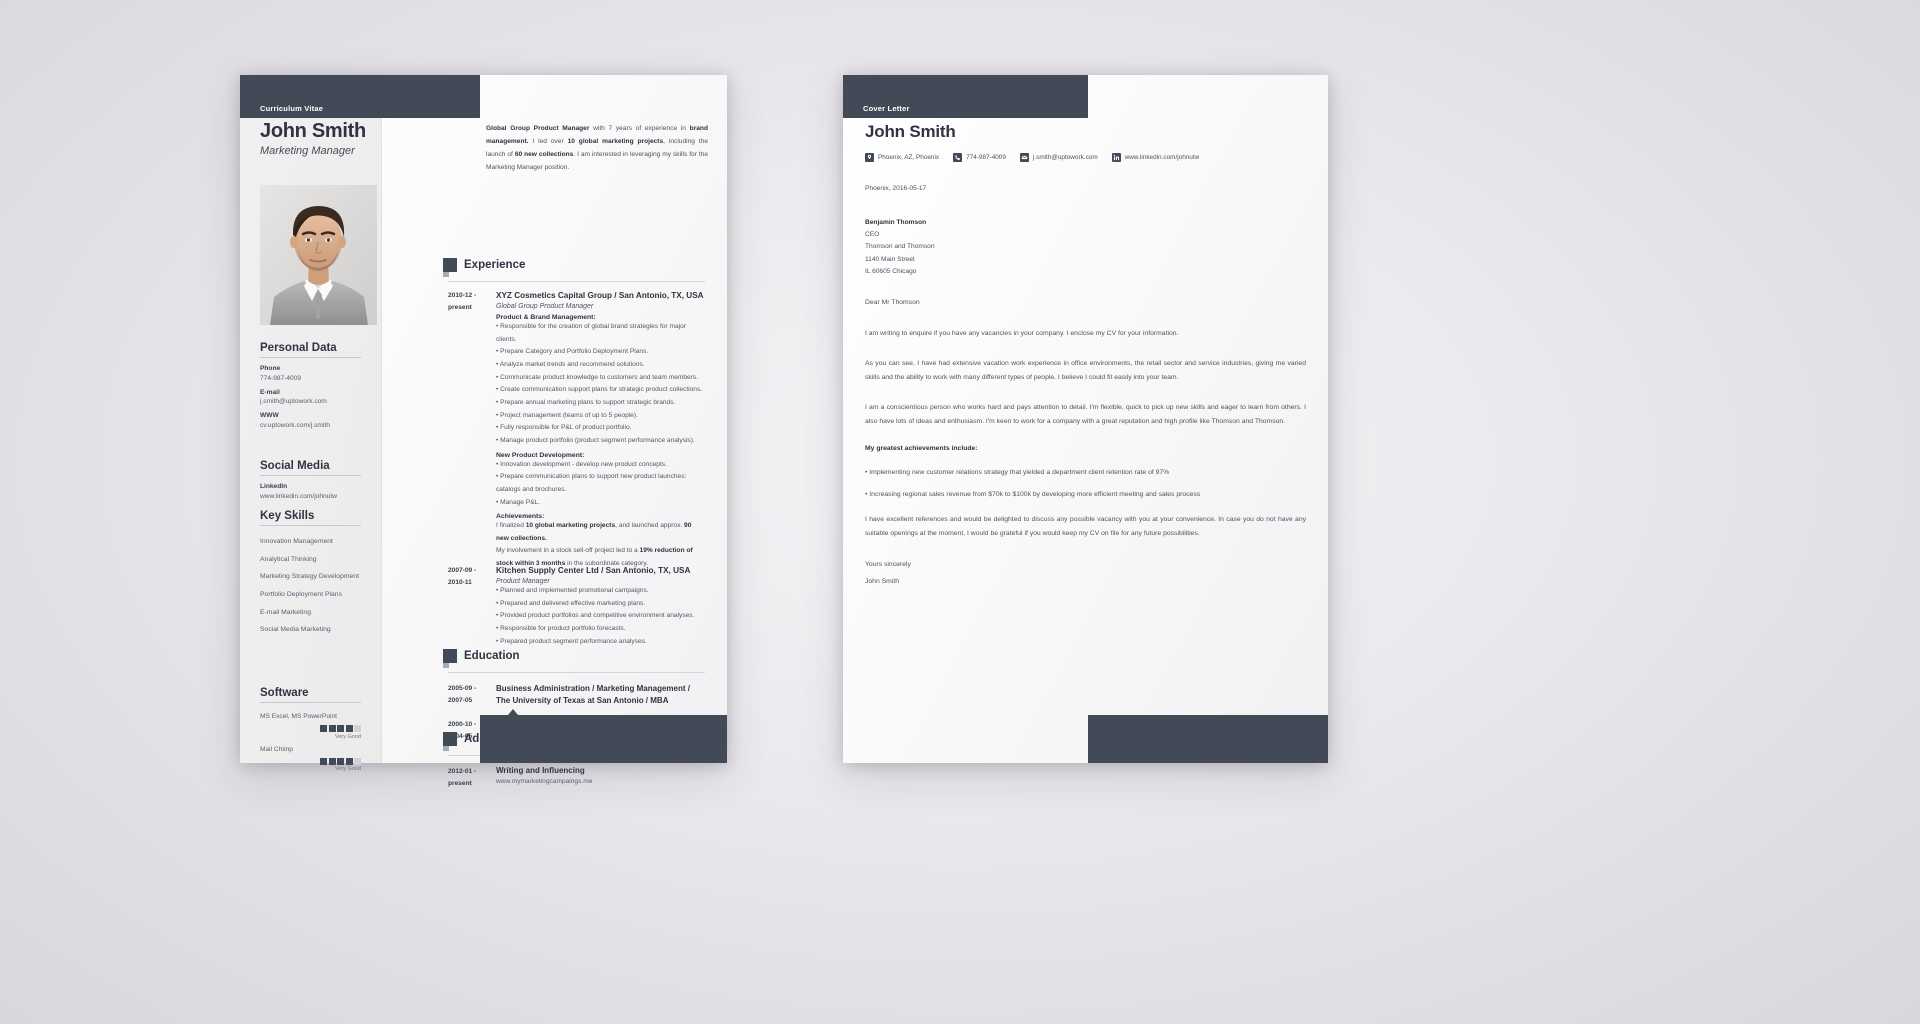  I want to click on cv-header-bar: Curriculum Vitae, so click(360, 96).